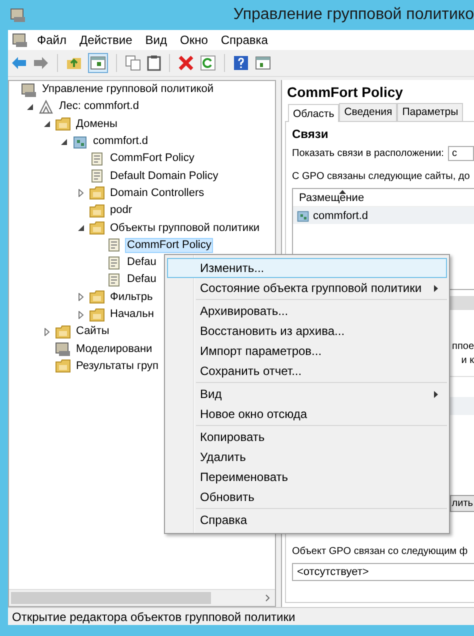  What do you see at coordinates (117, 366) in the screenshot?
I see `tree-item: Результаты груп` at bounding box center [117, 366].